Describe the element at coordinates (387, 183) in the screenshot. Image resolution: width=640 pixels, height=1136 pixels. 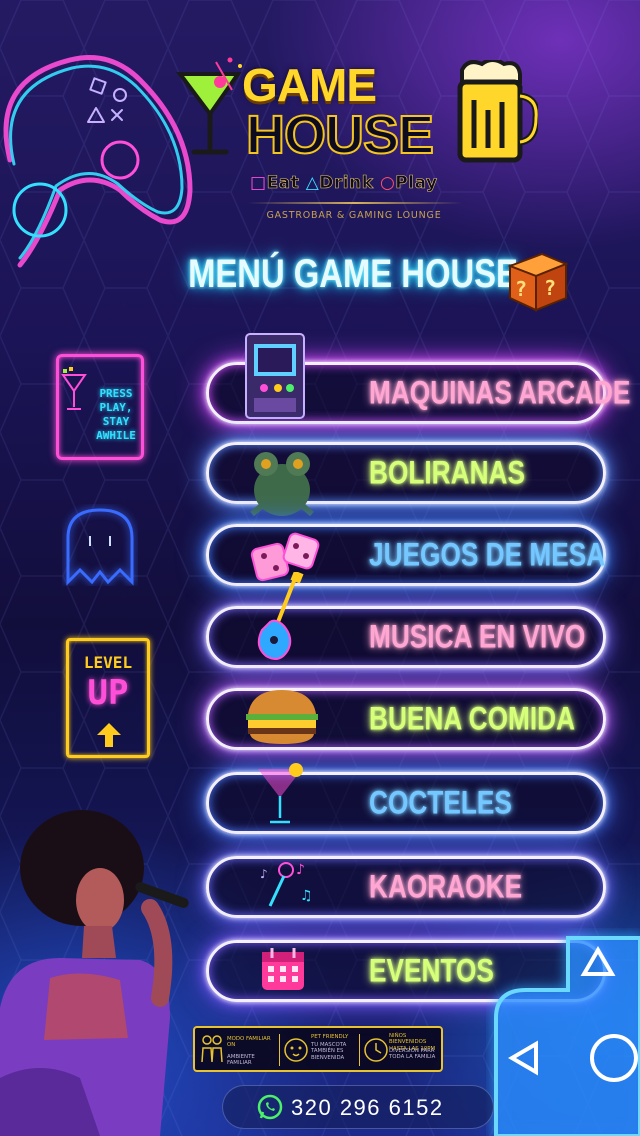
I see `circle-icon: ○` at that location.